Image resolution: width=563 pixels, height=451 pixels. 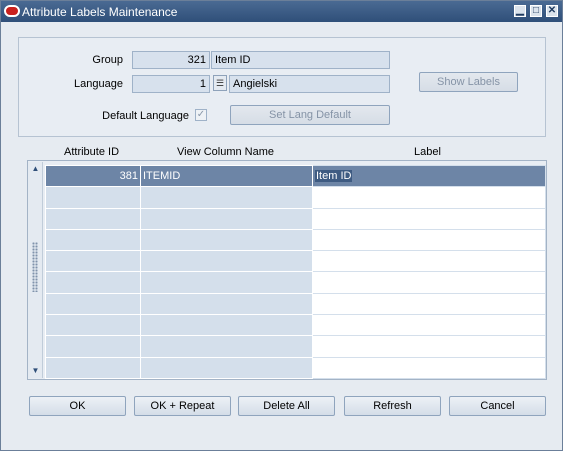 What do you see at coordinates (536, 11) in the screenshot?
I see `maximize-button: □` at bounding box center [536, 11].